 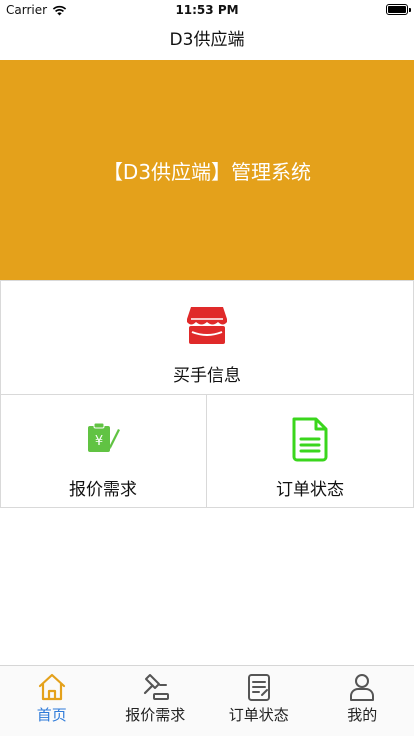 I want to click on grid-divider-bottom, so click(x=207, y=507).